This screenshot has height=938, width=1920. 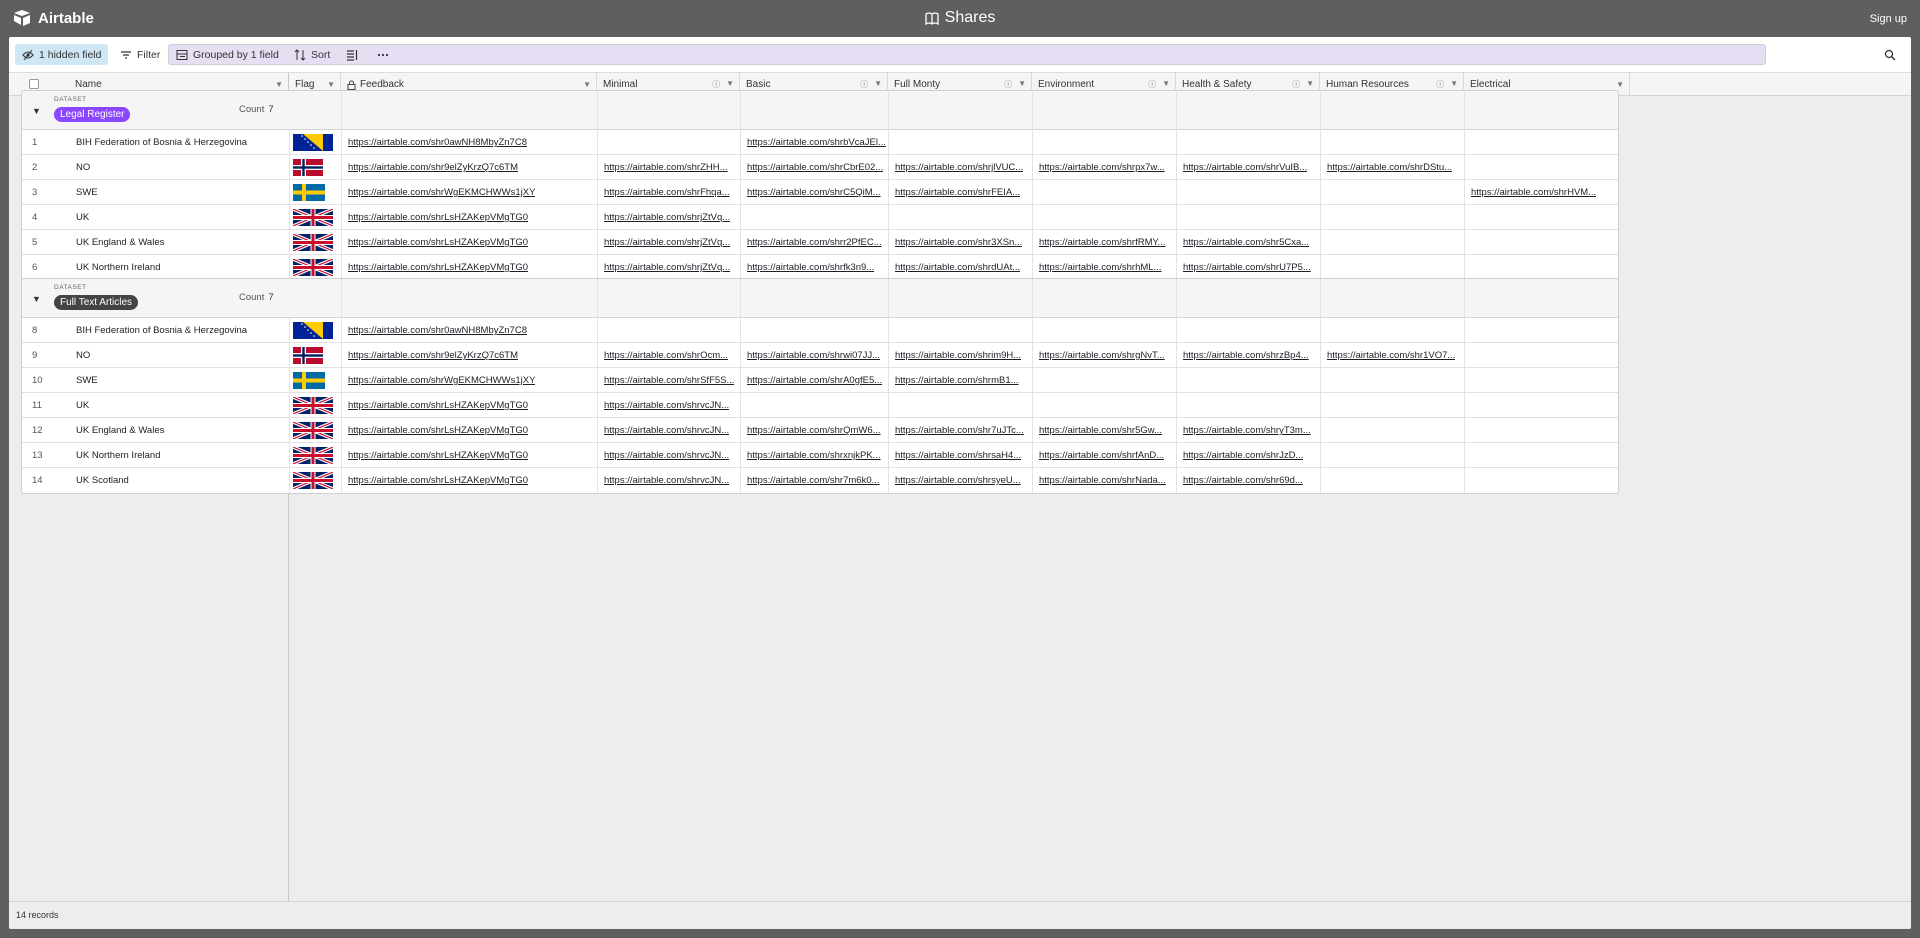 What do you see at coordinates (815, 217) in the screenshot?
I see `basic-cell` at bounding box center [815, 217].